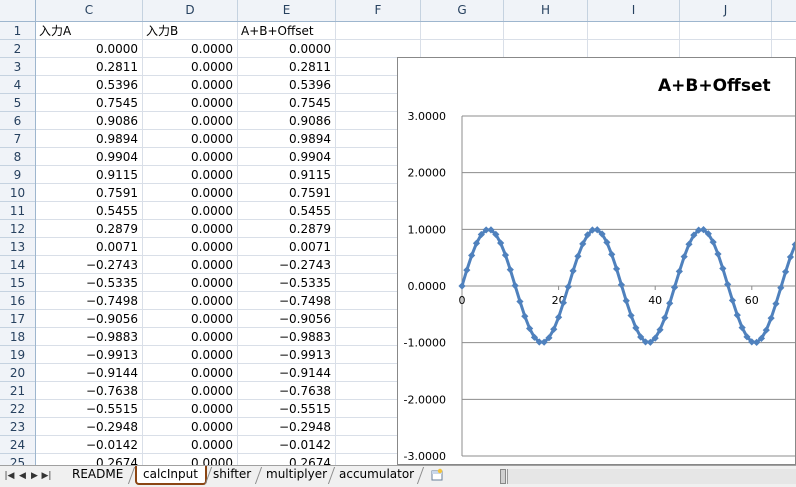 Image resolution: width=796 pixels, height=487 pixels. What do you see at coordinates (17, 193) in the screenshot?
I see `row-header-10: 10` at bounding box center [17, 193].